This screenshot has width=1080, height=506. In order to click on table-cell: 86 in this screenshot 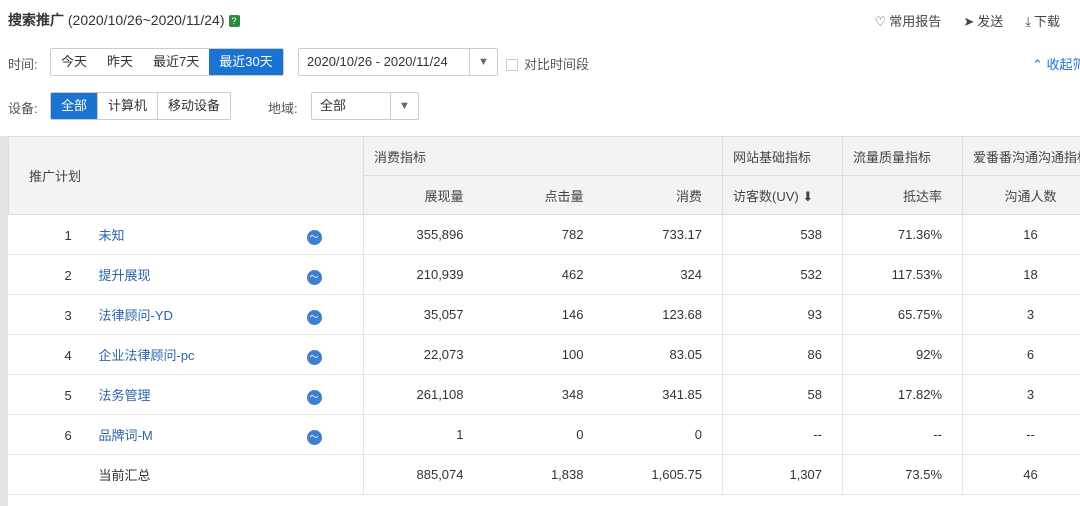, I will do `click(783, 354)`.